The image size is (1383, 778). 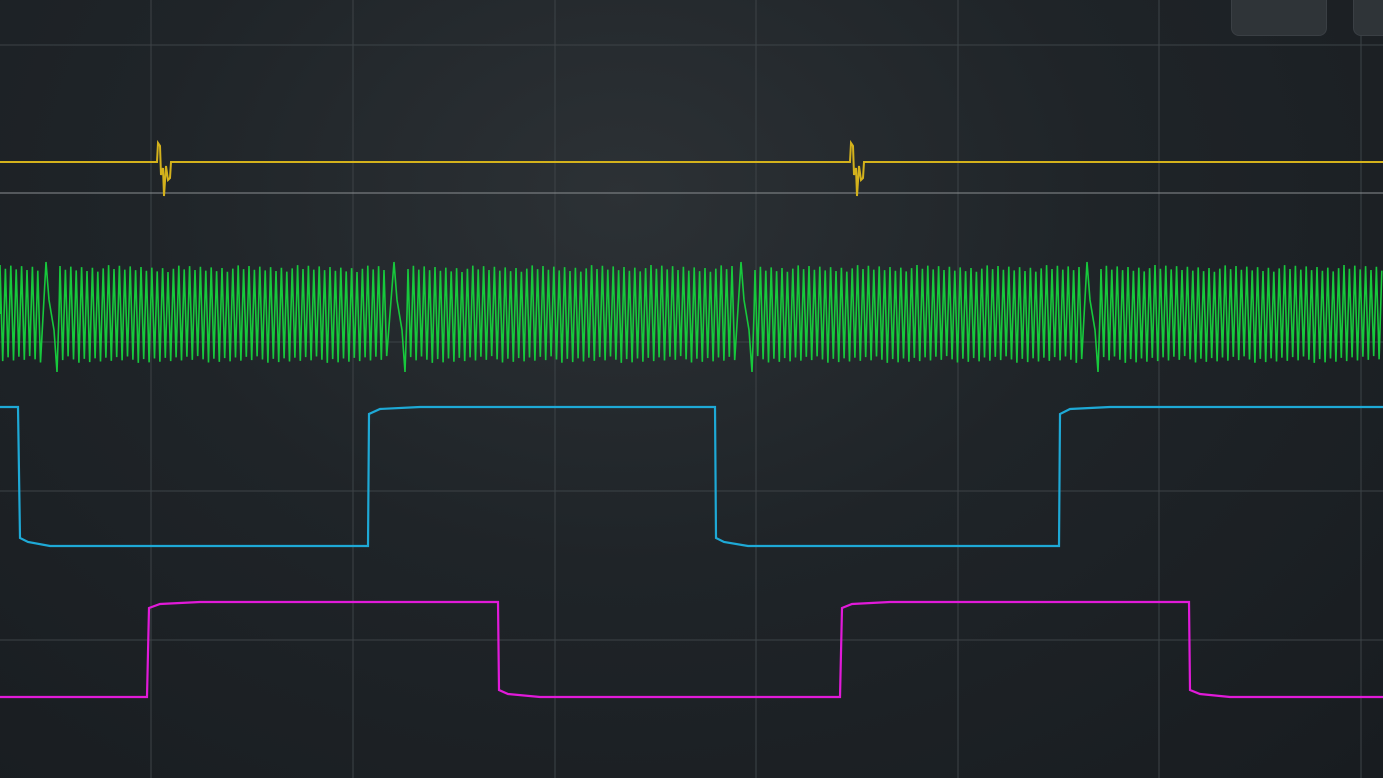 I want to click on toolbar-button-a, so click(x=1279, y=18).